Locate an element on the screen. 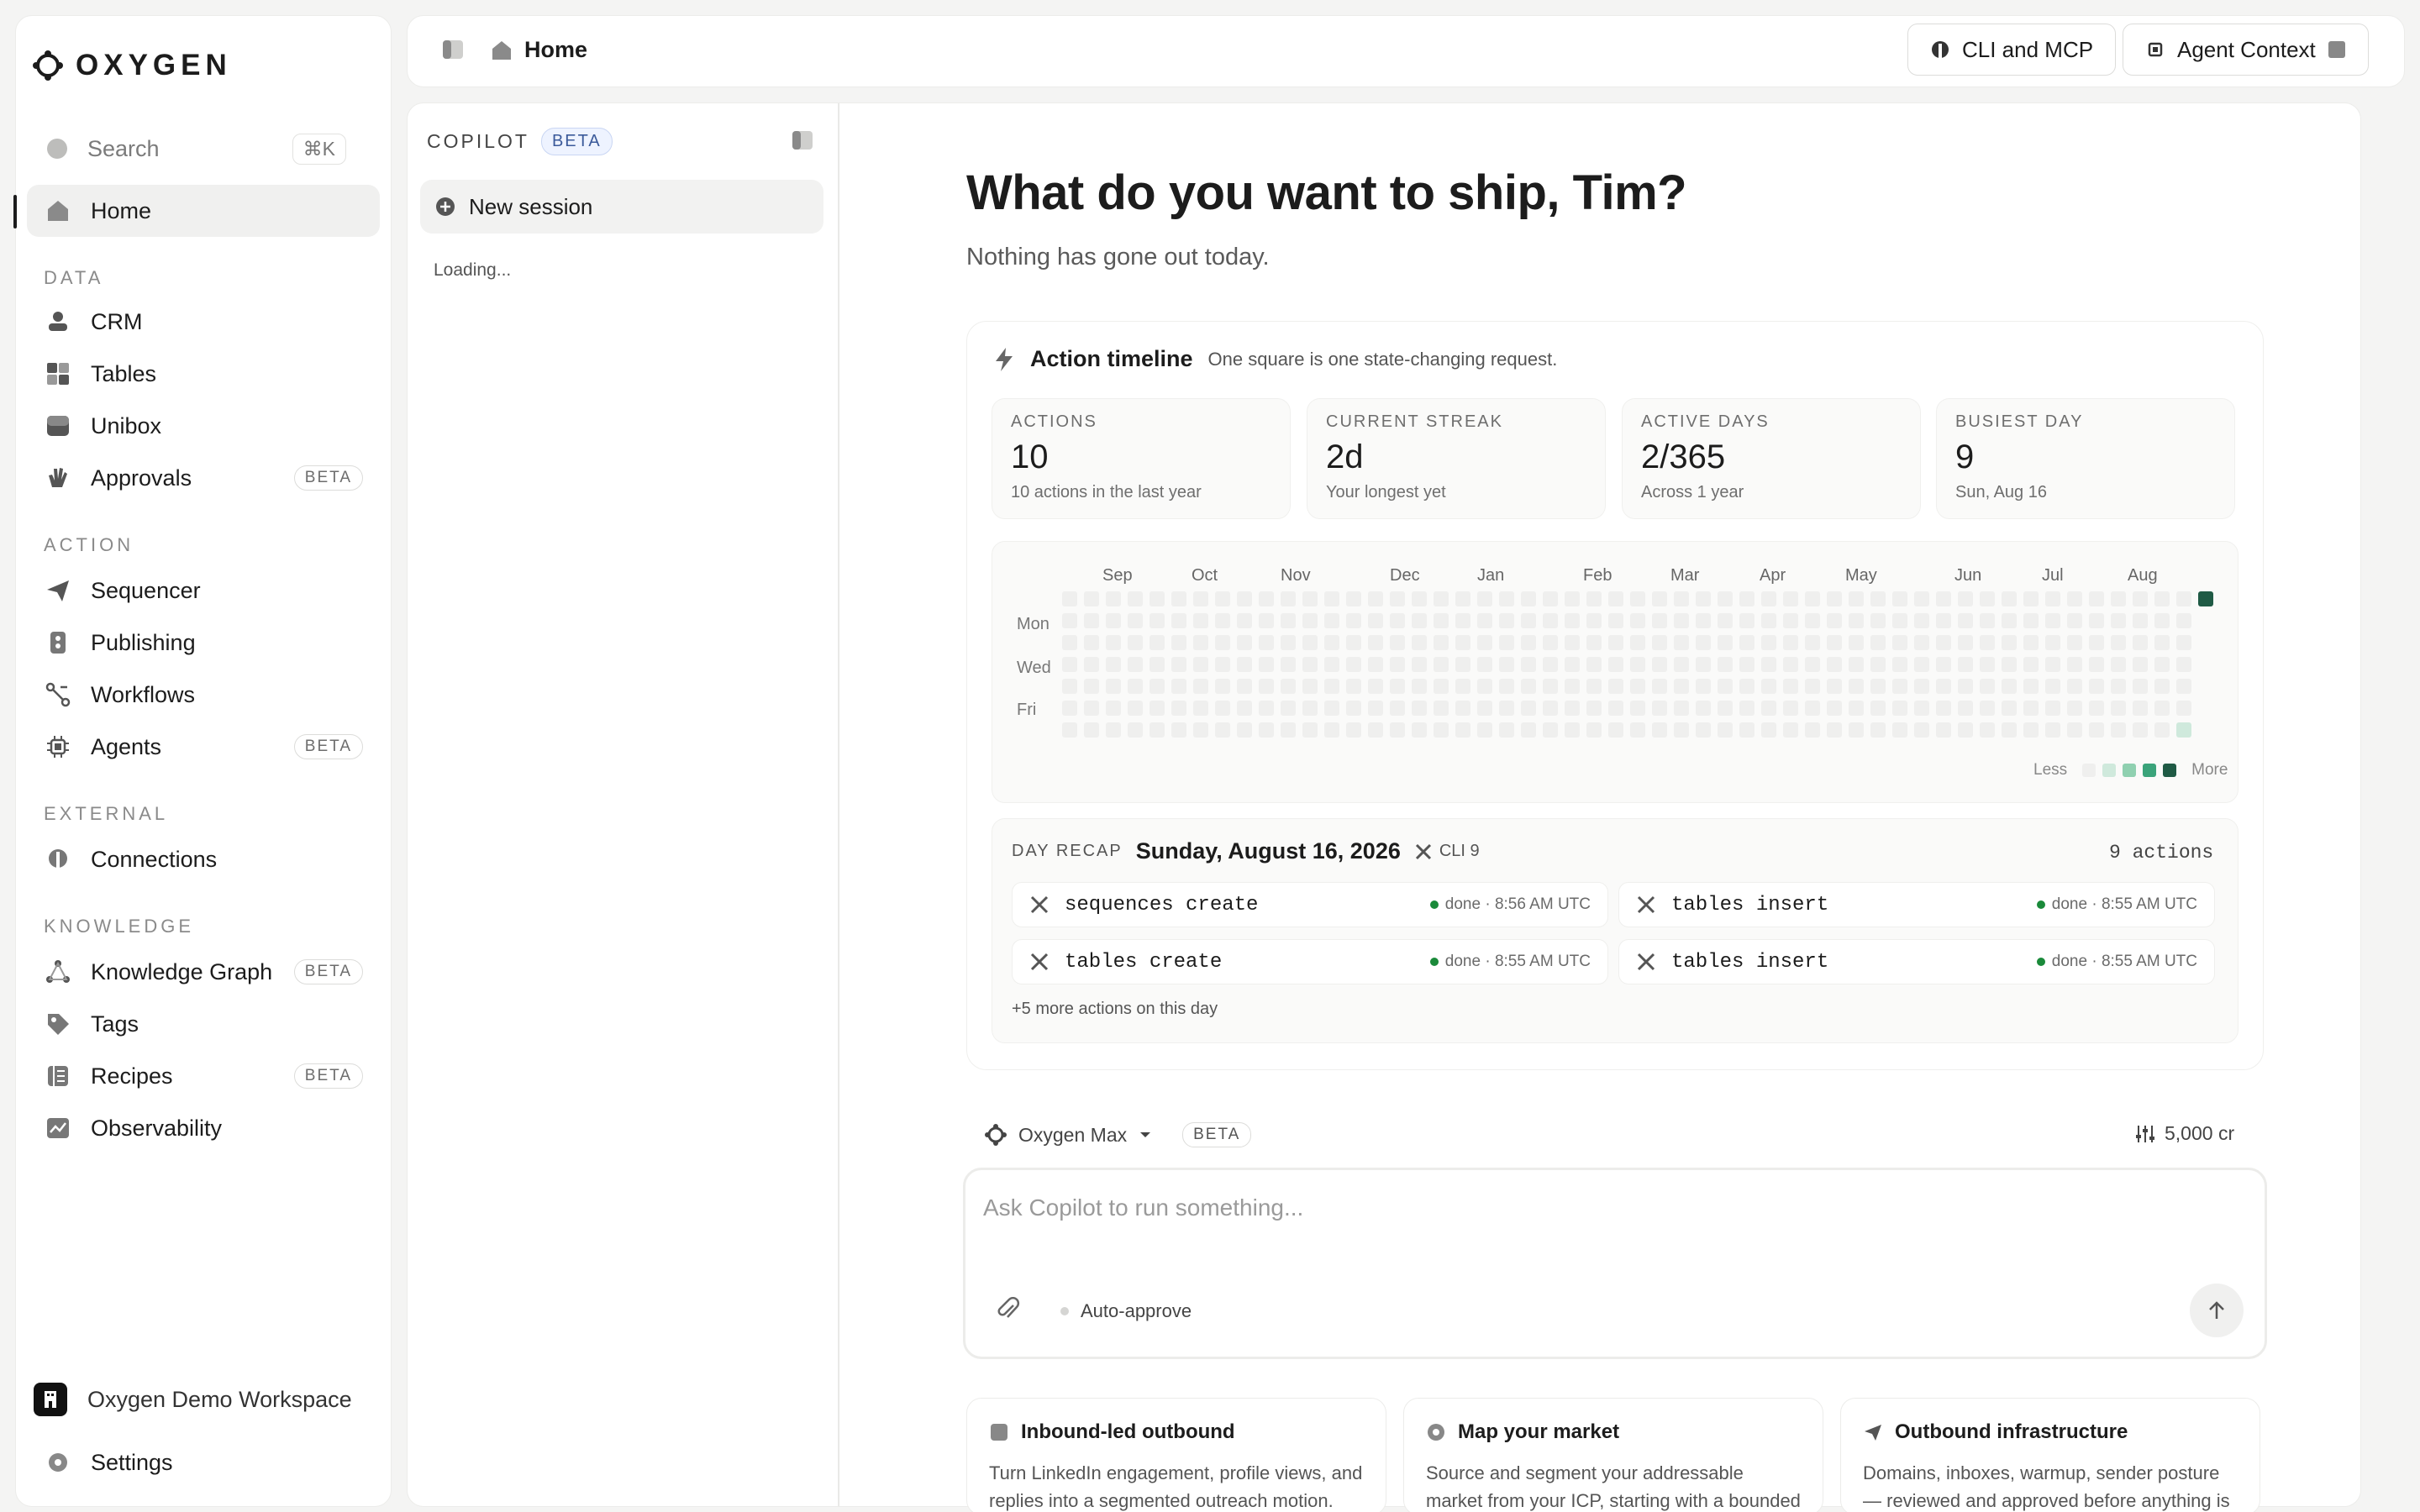  page-title: What do you want to ship, Tim? is located at coordinates (1326, 192).